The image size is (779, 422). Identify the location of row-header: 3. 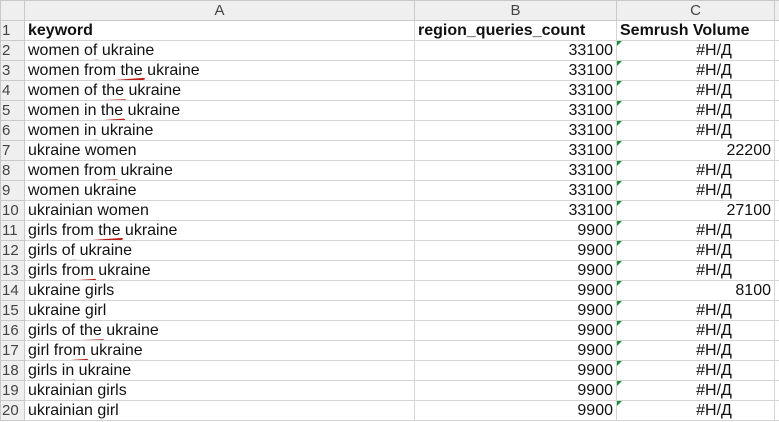
(12, 70).